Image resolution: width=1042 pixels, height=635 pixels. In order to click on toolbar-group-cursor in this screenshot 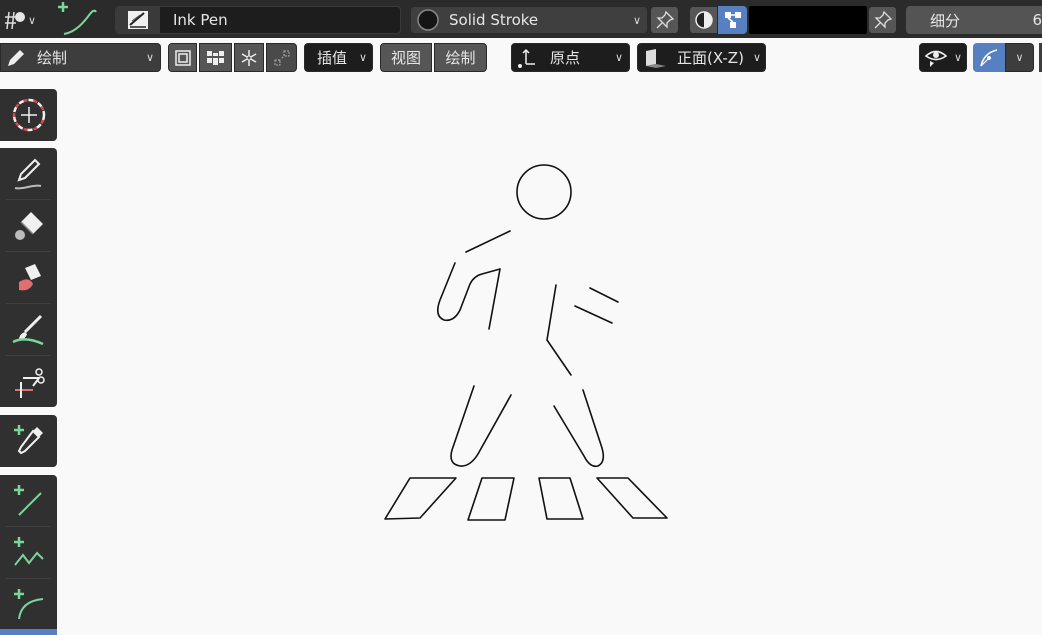, I will do `click(28, 115)`.